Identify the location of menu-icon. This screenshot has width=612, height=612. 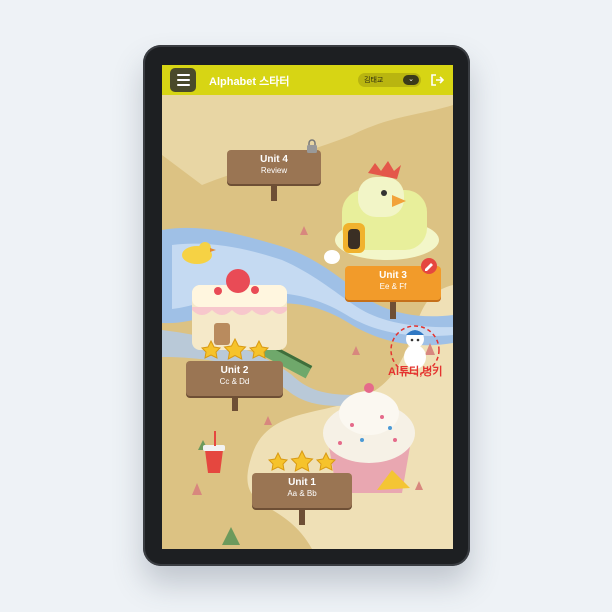
(183, 75).